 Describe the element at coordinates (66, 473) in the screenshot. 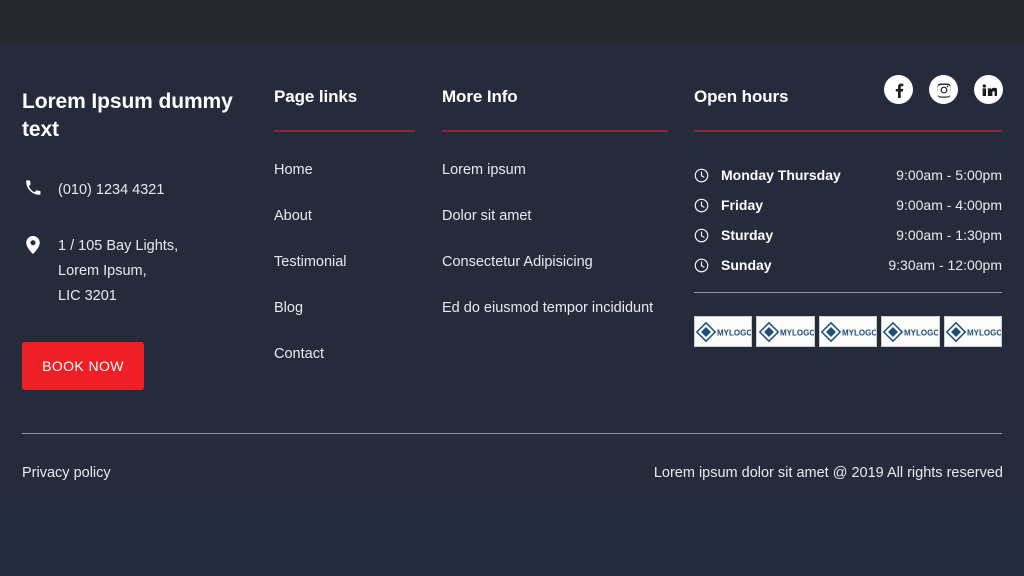

I see `privacy-policy-link: Privacy policy` at that location.